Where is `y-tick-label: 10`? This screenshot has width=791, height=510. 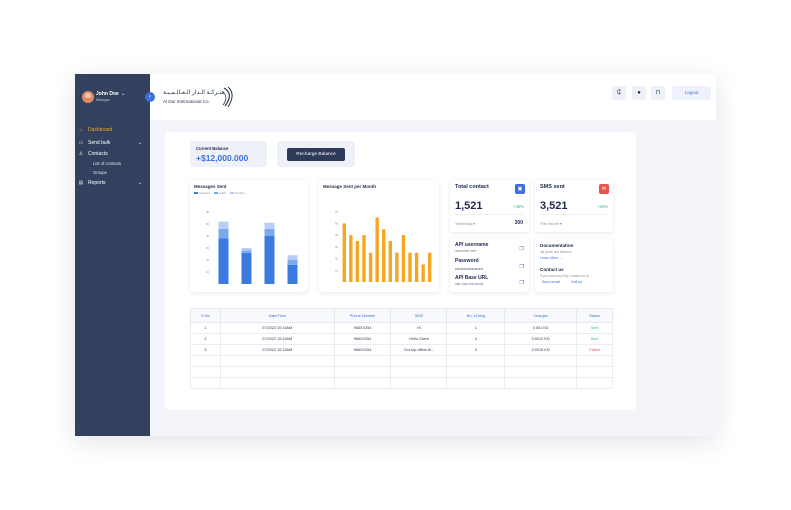 y-tick-label: 10 is located at coordinates (208, 272).